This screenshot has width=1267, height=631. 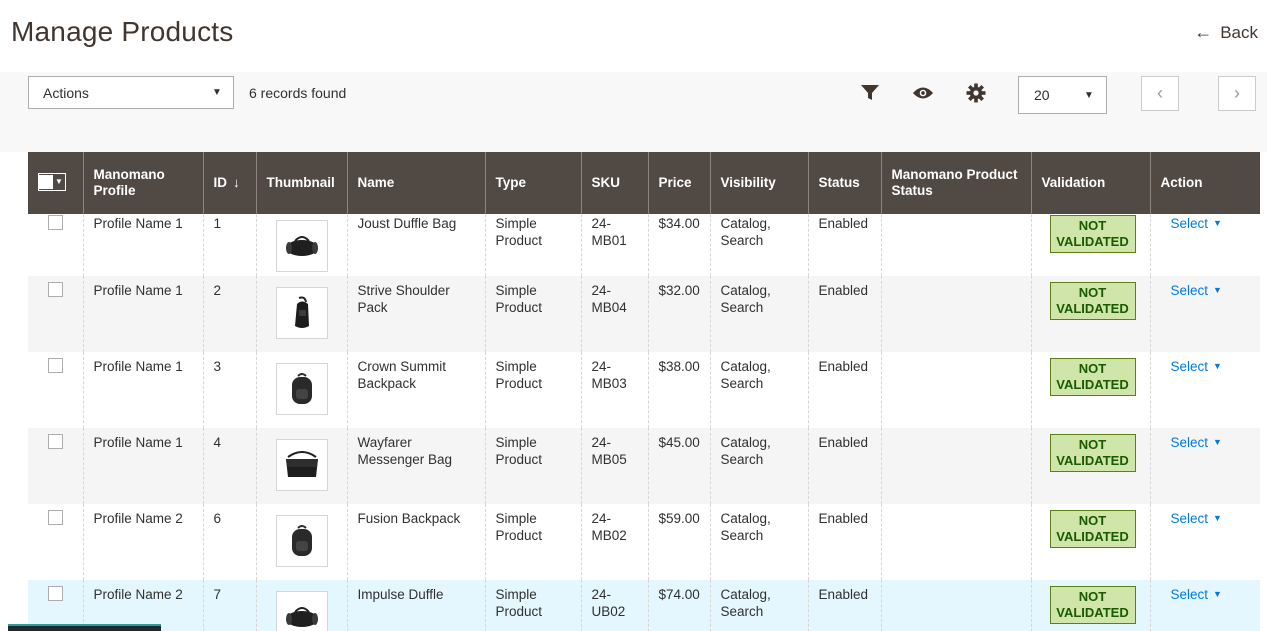 What do you see at coordinates (614, 245) in the screenshot?
I see `cell-sku: 24-MB01` at bounding box center [614, 245].